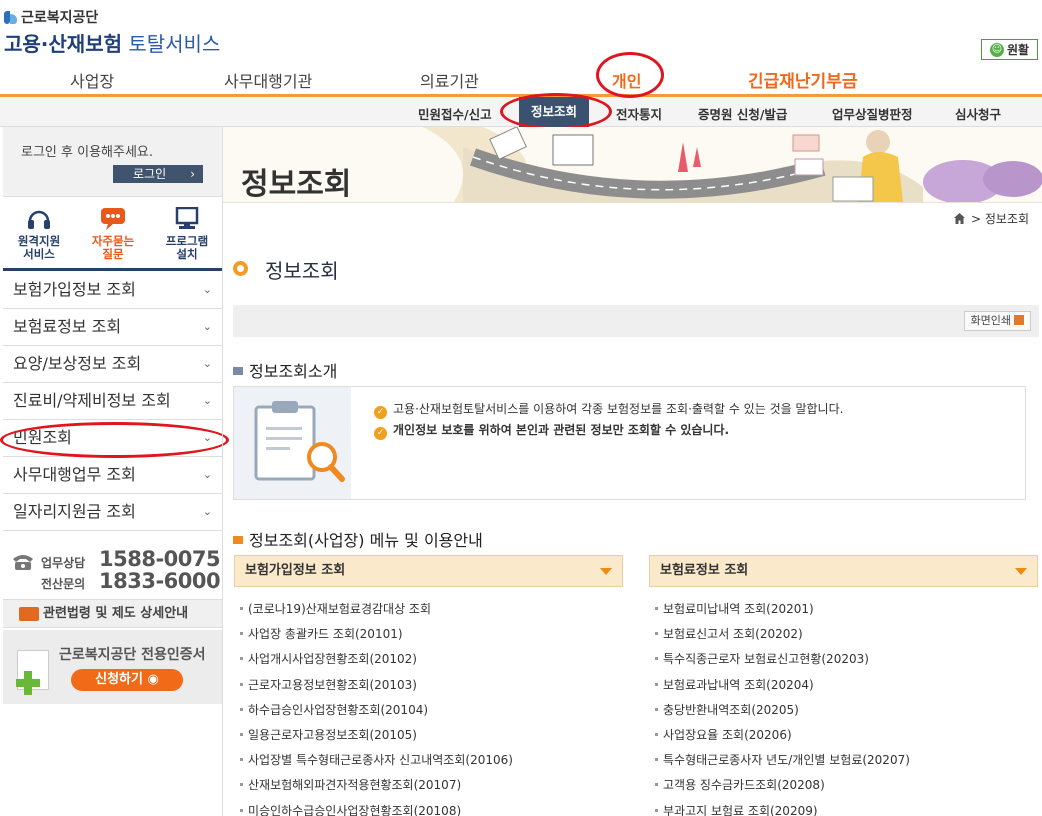 This screenshot has height=816, width=1042. Describe the element at coordinates (39, 241) in the screenshot. I see `quick-remote-label1: 원격지원` at that location.